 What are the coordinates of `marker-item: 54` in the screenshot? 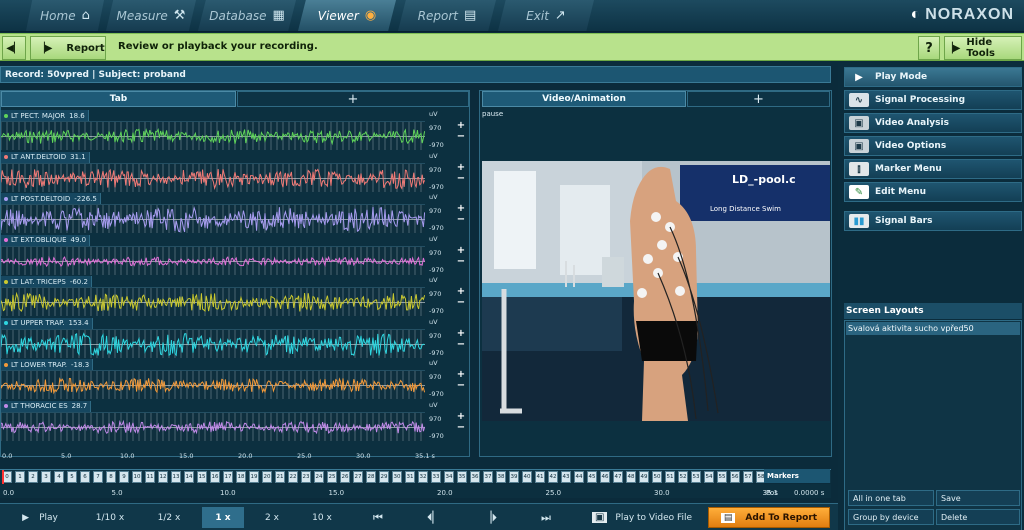 It's located at (709, 477).